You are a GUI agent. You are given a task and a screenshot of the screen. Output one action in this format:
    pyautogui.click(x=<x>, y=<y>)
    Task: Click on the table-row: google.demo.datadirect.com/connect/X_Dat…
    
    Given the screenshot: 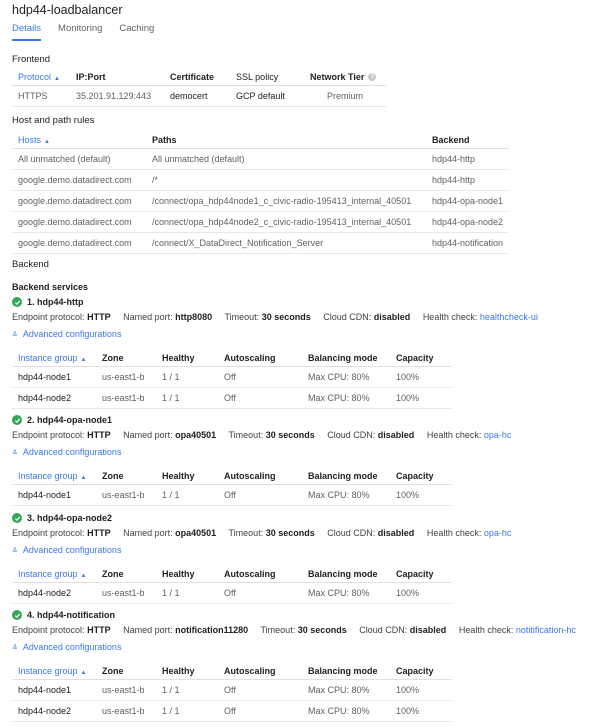 What is the action you would take?
    pyautogui.click(x=261, y=243)
    